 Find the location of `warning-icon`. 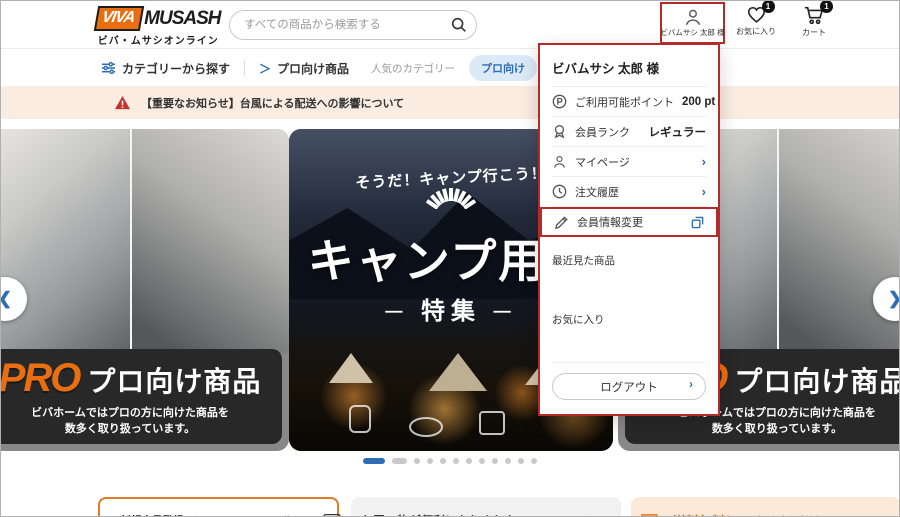

warning-icon is located at coordinates (122, 102).